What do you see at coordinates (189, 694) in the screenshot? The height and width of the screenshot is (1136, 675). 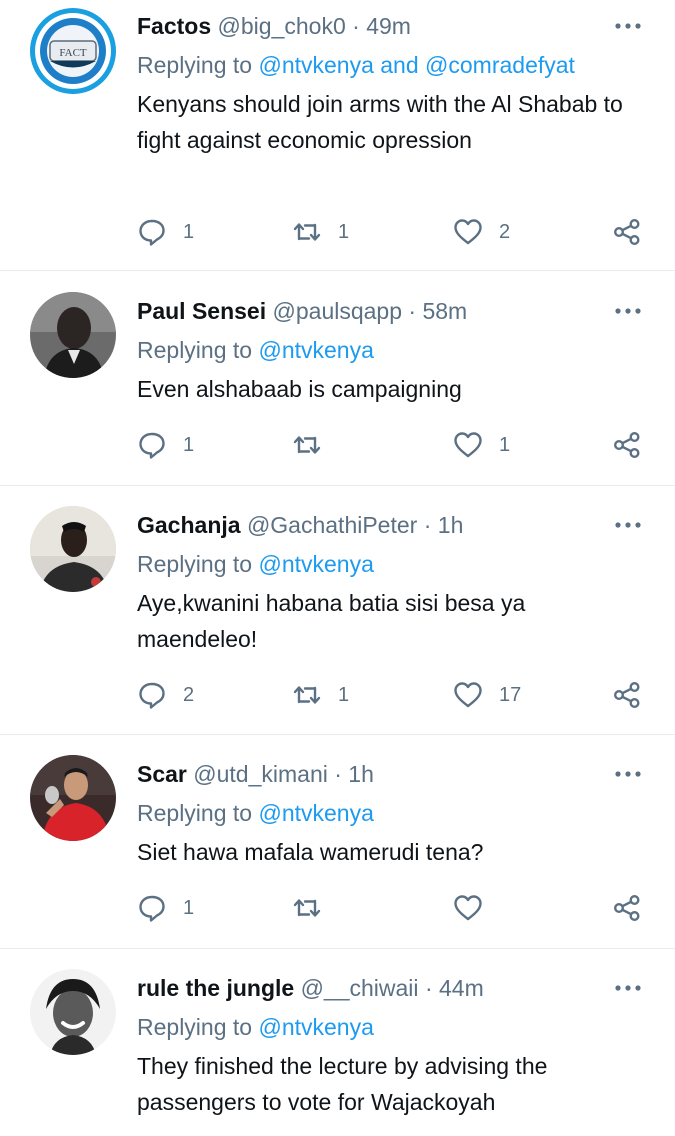 I see `reply-count: 2` at bounding box center [189, 694].